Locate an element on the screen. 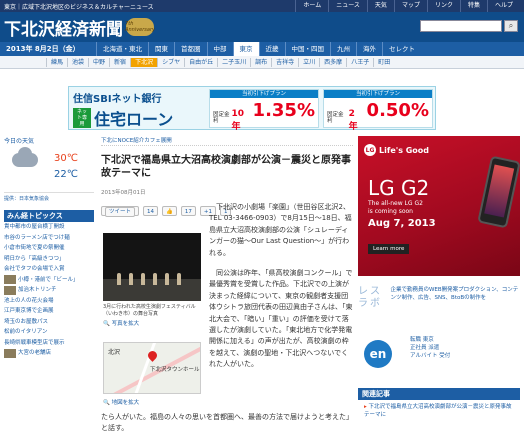 Image resolution: width=524 pixels, height=440 pixels. list-item: 松前のイタリアン is located at coordinates (49, 332).